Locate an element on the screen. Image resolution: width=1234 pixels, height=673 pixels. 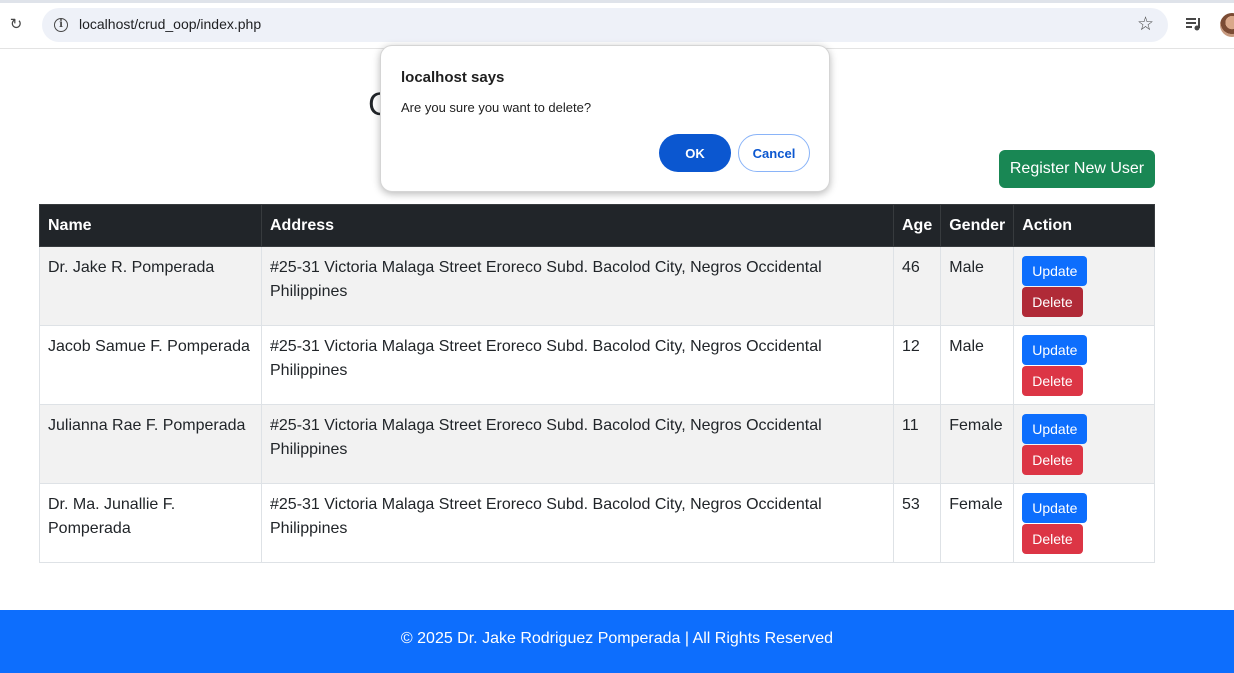
register-new-user-button: Register New User is located at coordinates (1077, 169).